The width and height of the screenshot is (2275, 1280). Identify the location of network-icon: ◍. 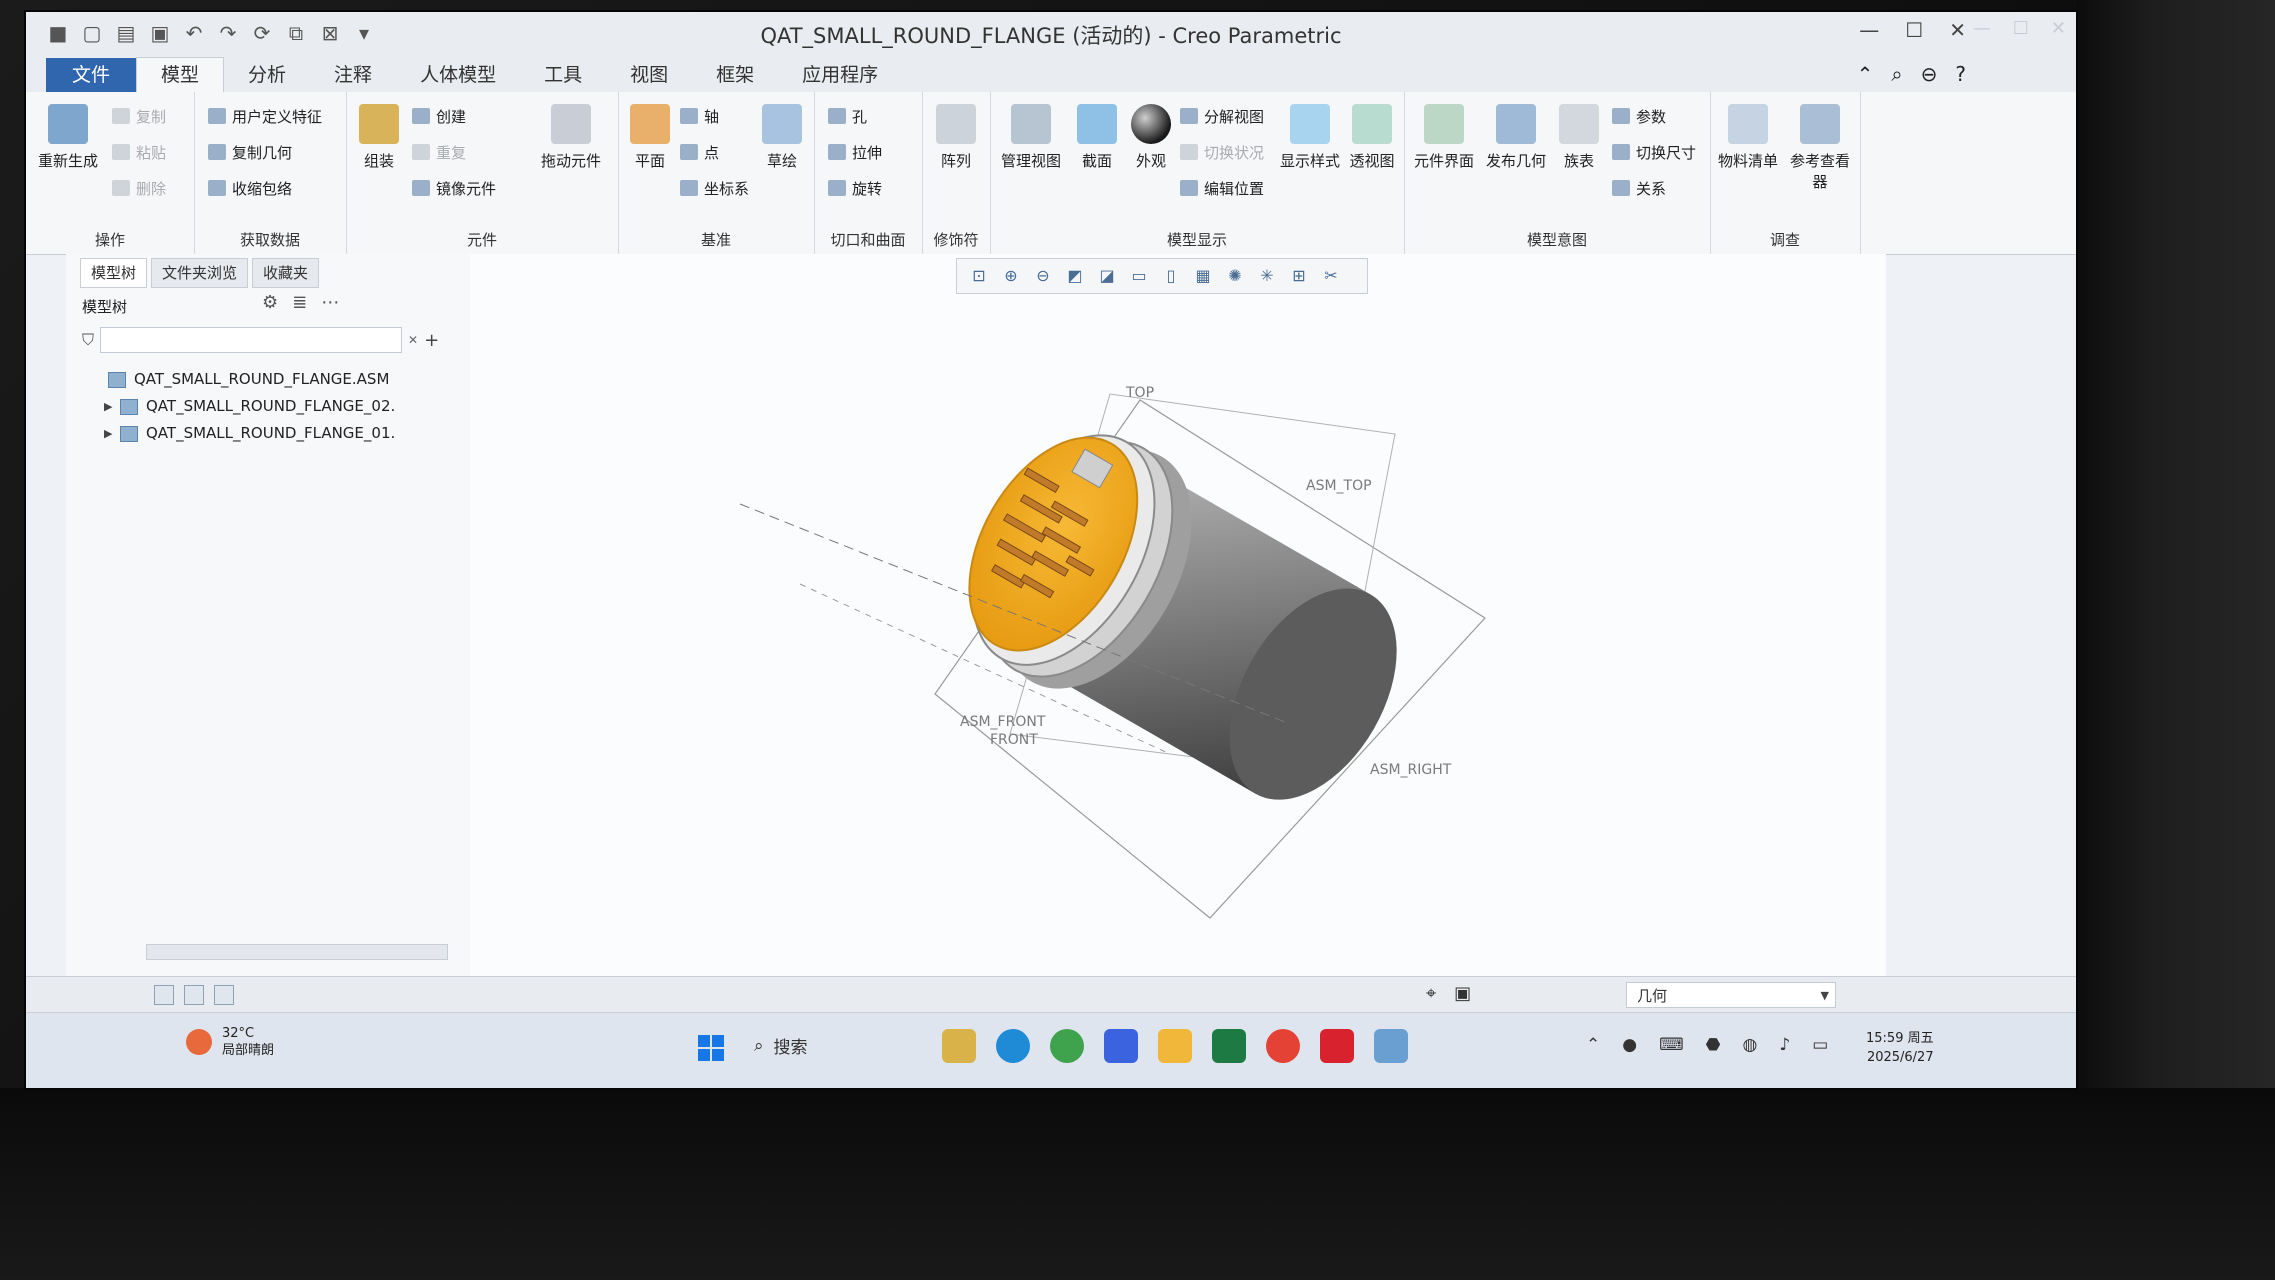
(1749, 1045).